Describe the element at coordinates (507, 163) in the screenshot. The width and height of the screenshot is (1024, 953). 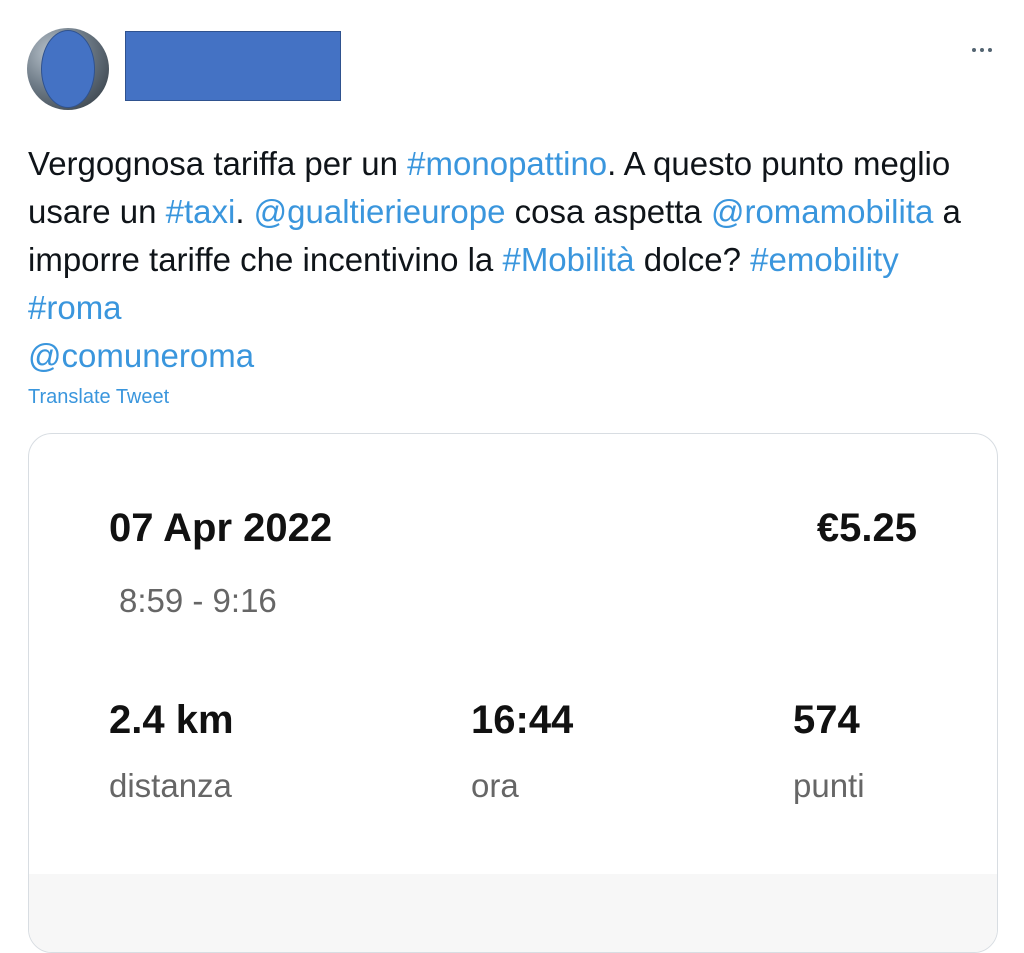
I see `hashtag-monopattino: #monopattino` at that location.